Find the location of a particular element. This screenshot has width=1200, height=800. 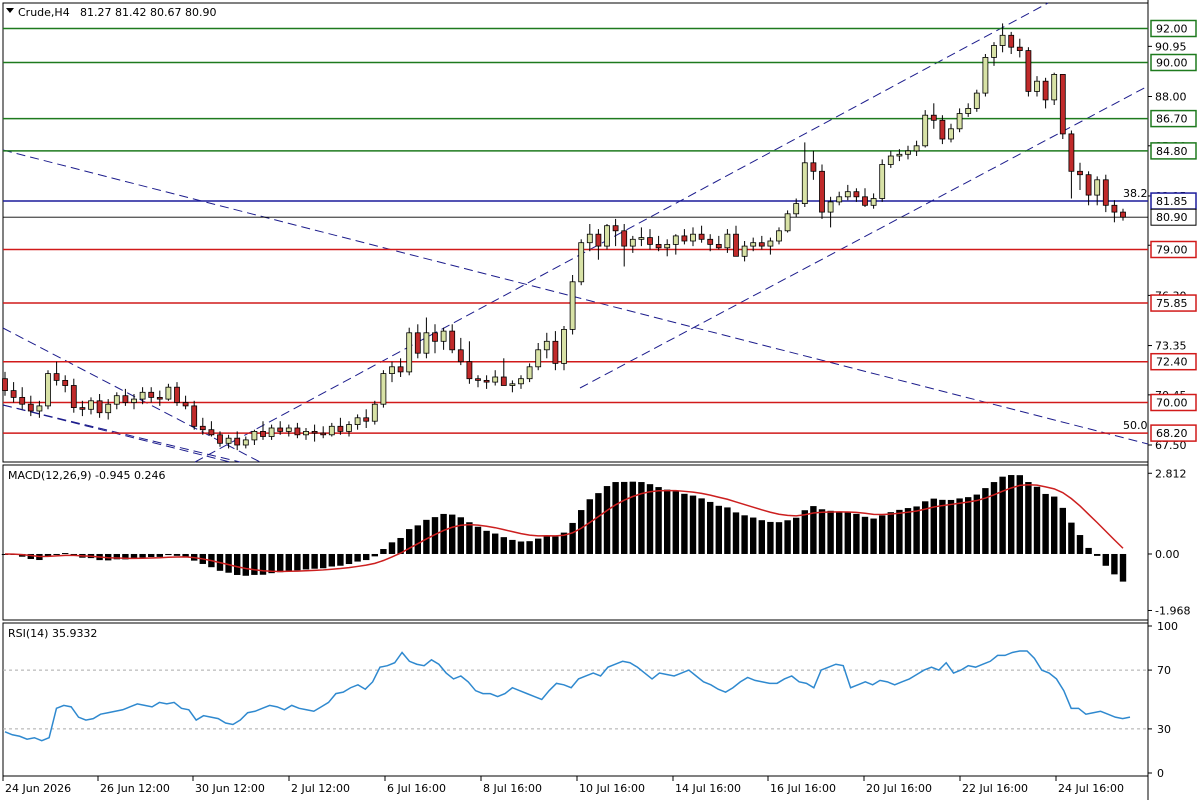

level-label: 72.40 is located at coordinates (1172, 362).